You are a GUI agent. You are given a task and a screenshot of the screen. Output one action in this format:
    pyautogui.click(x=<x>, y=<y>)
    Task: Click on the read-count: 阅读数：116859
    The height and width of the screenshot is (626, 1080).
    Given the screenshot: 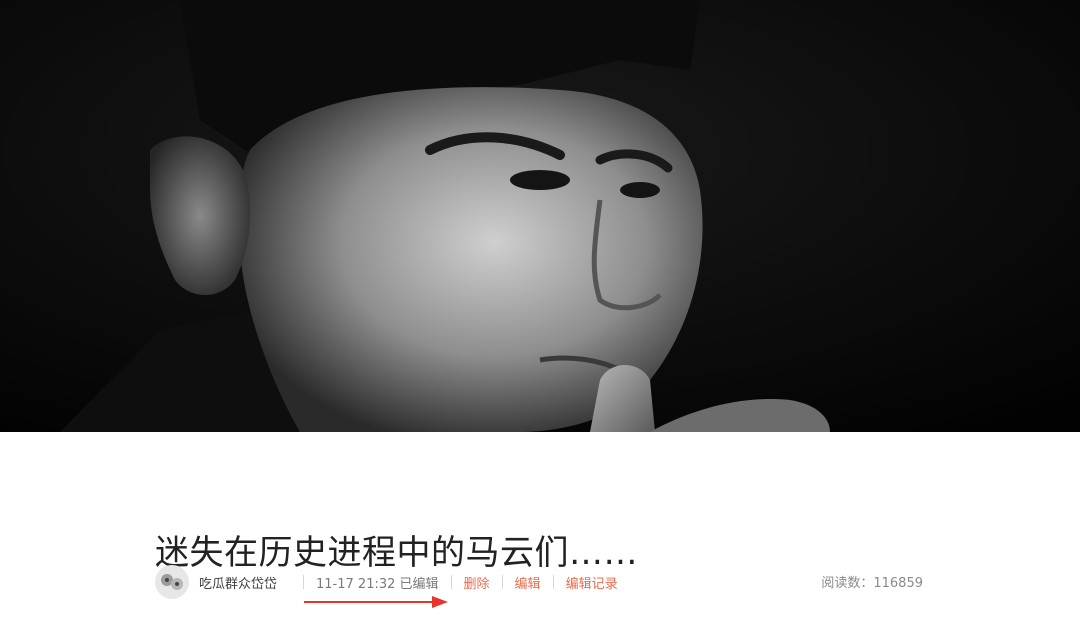 What is the action you would take?
    pyautogui.click(x=872, y=581)
    